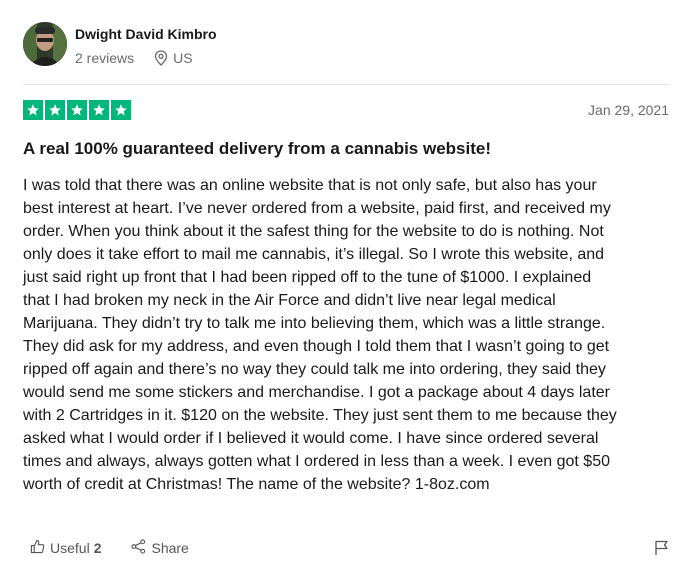 The height and width of the screenshot is (579, 691). I want to click on reviewer-meta: 2 reviews US, so click(134, 58).